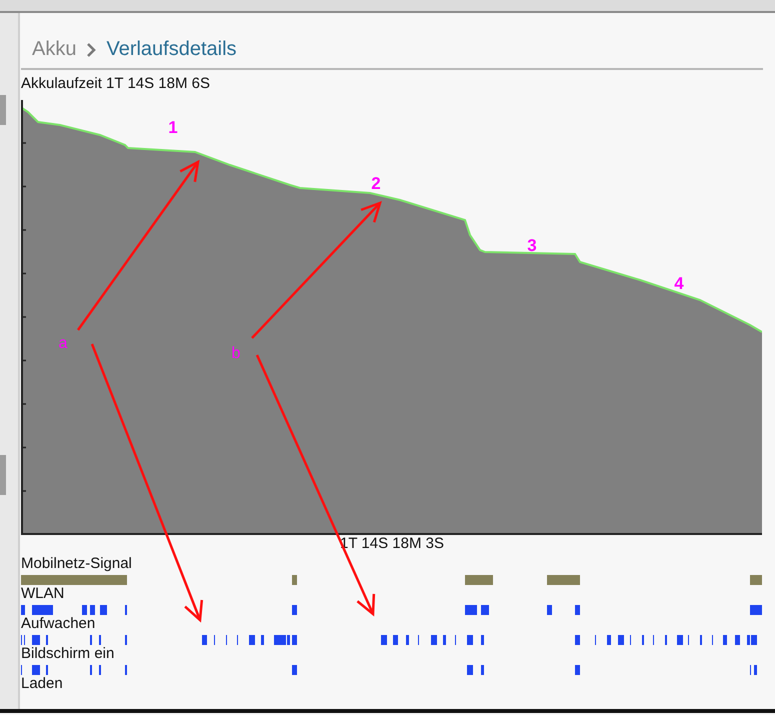 This screenshot has height=715, width=775. What do you see at coordinates (63, 343) in the screenshot?
I see `annotation-label: a` at bounding box center [63, 343].